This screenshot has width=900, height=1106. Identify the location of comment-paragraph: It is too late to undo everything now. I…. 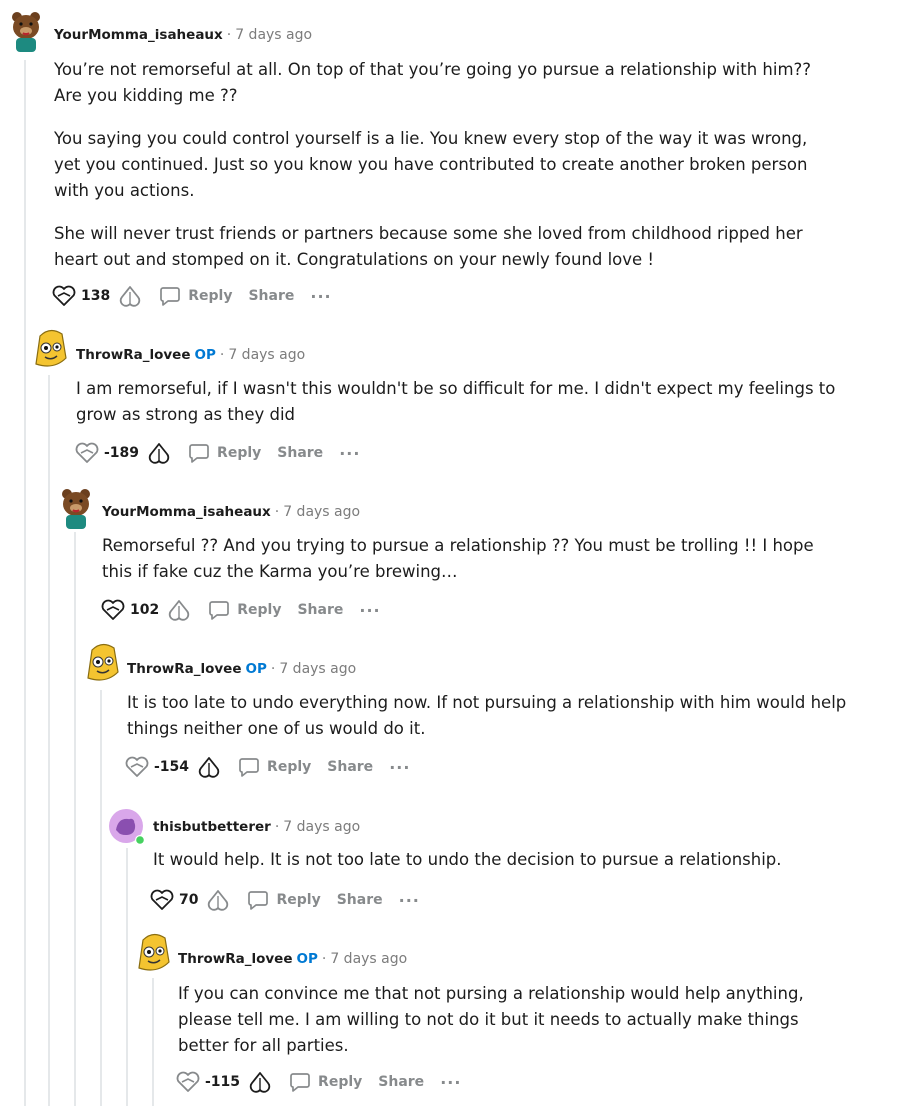
(487, 715).